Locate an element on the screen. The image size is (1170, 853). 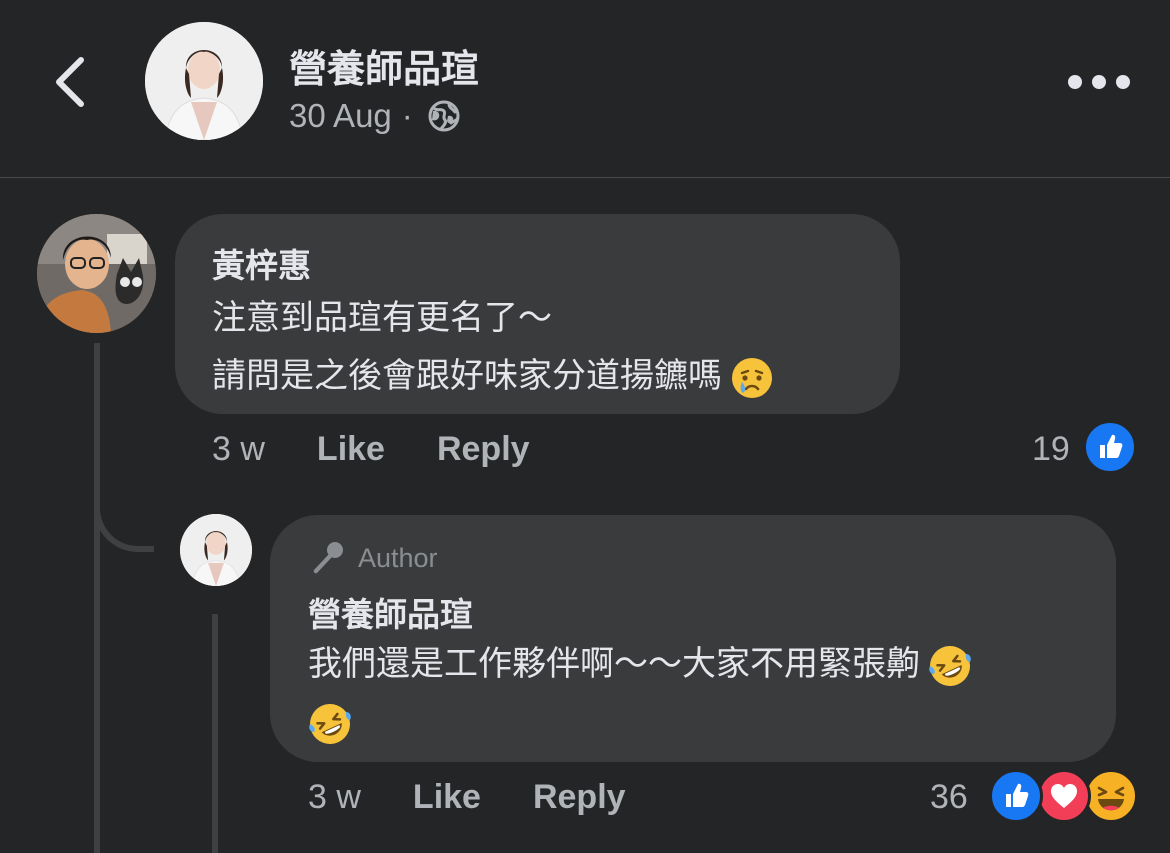
author-badge: Author is located at coordinates (373, 558).